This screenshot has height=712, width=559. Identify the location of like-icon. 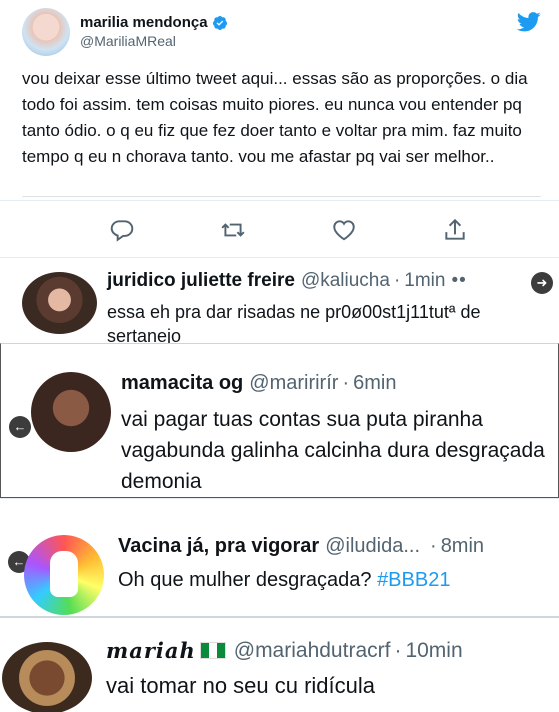
(344, 230).